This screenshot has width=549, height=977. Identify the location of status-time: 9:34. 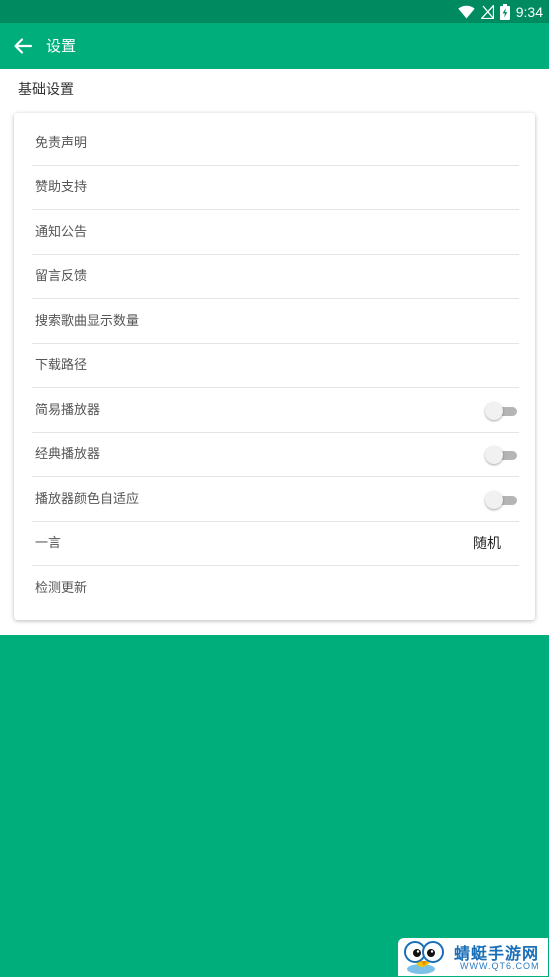
(529, 11).